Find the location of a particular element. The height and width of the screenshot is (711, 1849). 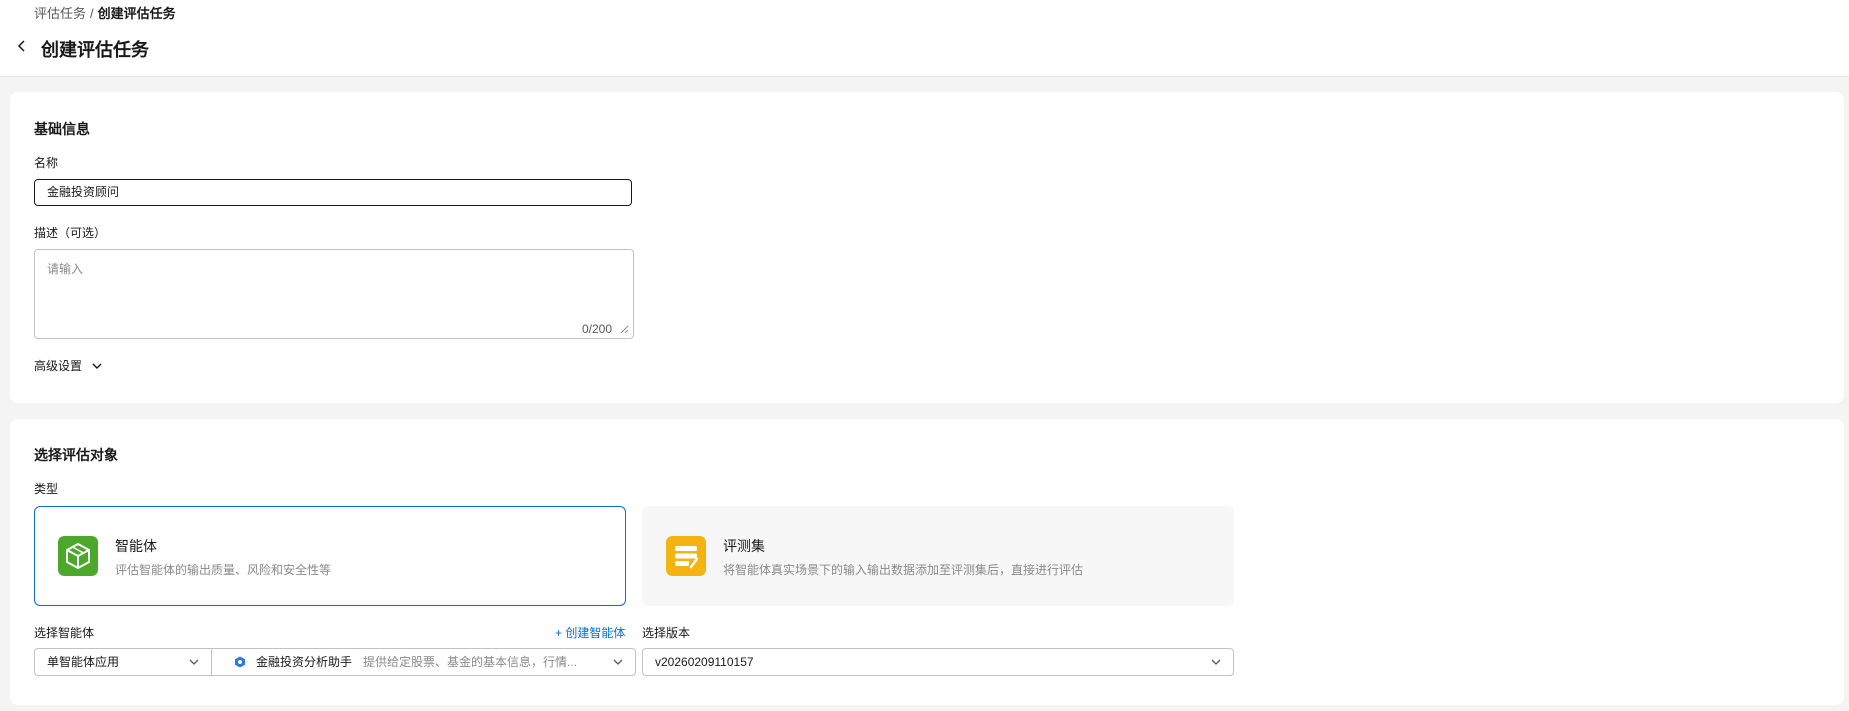

breadcrumb-parent: 评估任务 is located at coordinates (60, 13).